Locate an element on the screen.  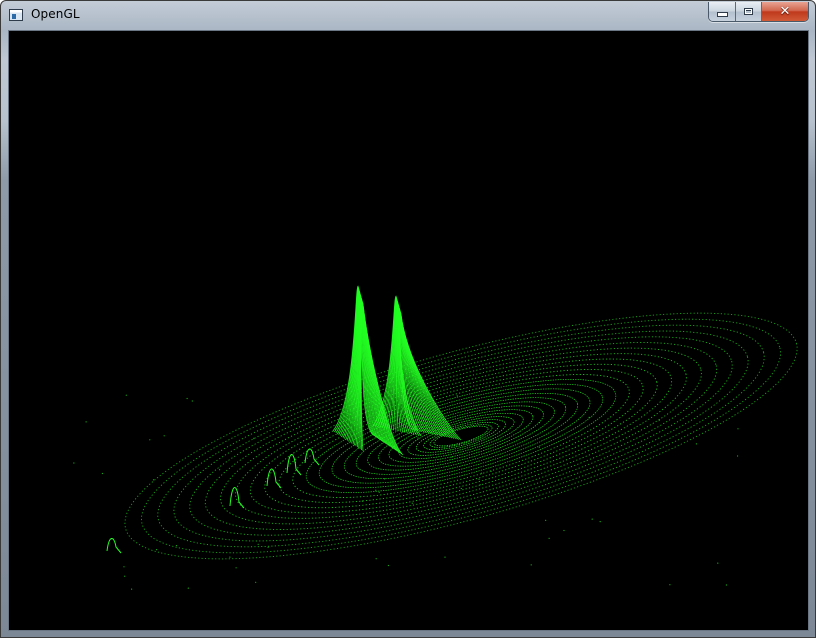
app-window-icon is located at coordinates (16, 15).